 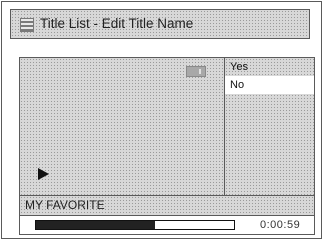 I want to click on playback-row: 0:00:59, so click(x=167, y=224).